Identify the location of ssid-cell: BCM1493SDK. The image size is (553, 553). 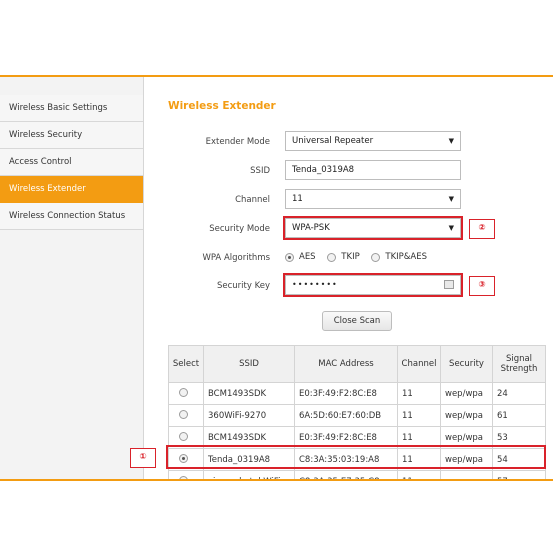
(249, 393).